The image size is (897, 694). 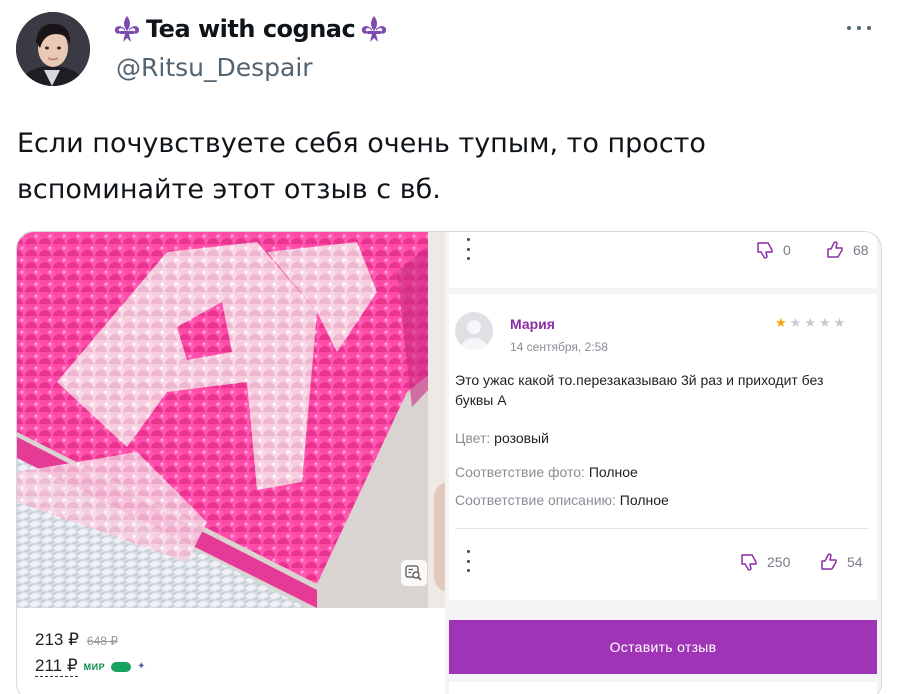 I want to click on like-count: 54, so click(x=855, y=562).